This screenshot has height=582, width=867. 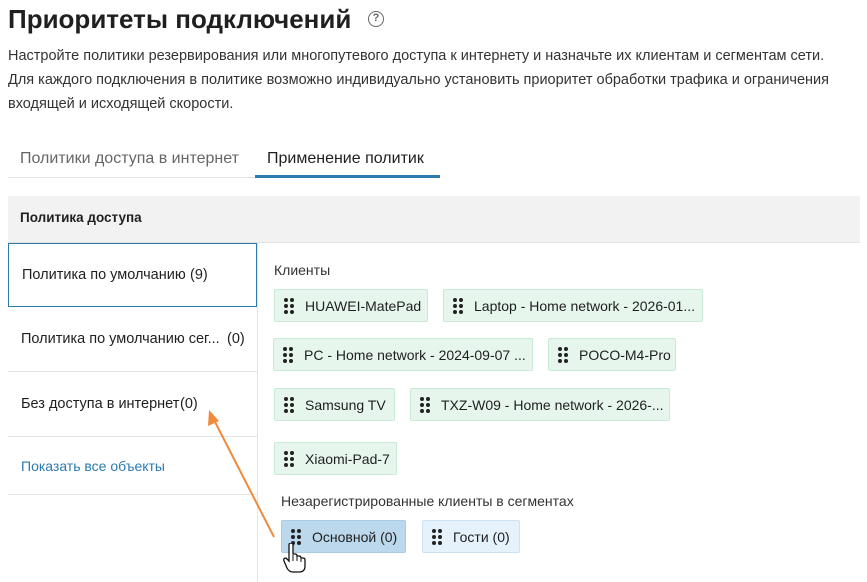 I want to click on active-tab-indicator, so click(x=347, y=176).